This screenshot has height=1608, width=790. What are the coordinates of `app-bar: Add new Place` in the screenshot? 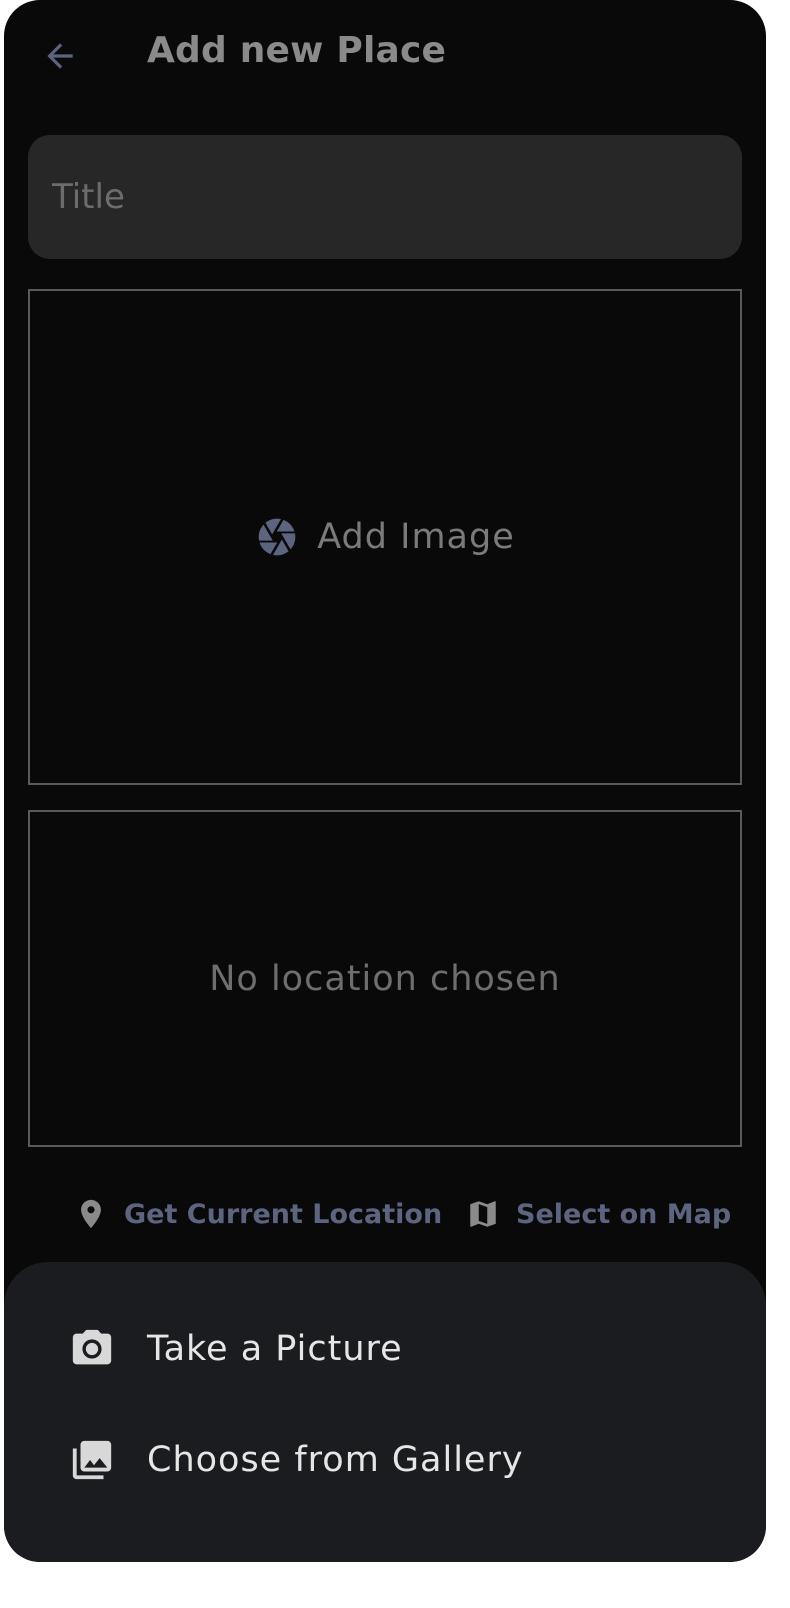 It's located at (385, 55).